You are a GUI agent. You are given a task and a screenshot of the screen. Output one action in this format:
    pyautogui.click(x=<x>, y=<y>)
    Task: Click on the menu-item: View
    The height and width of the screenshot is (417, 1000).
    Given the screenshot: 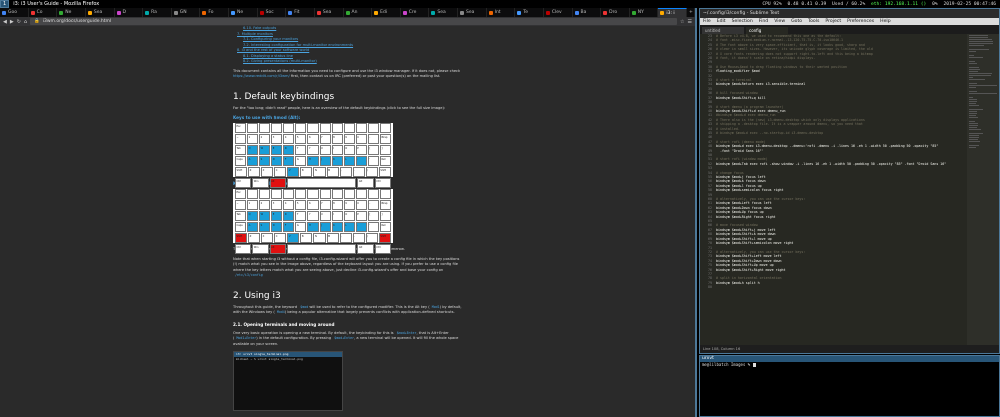 What is the action you would take?
    pyautogui.click(x=779, y=21)
    